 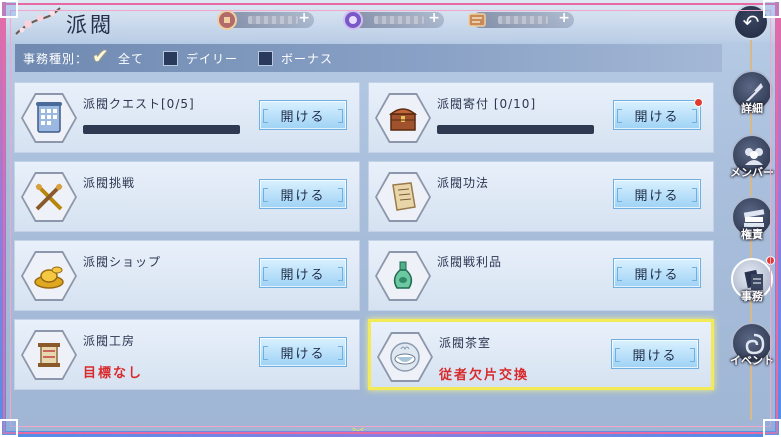 I want to click on task-card-spoils: 派閥戦利品 開ける, so click(x=541, y=275).